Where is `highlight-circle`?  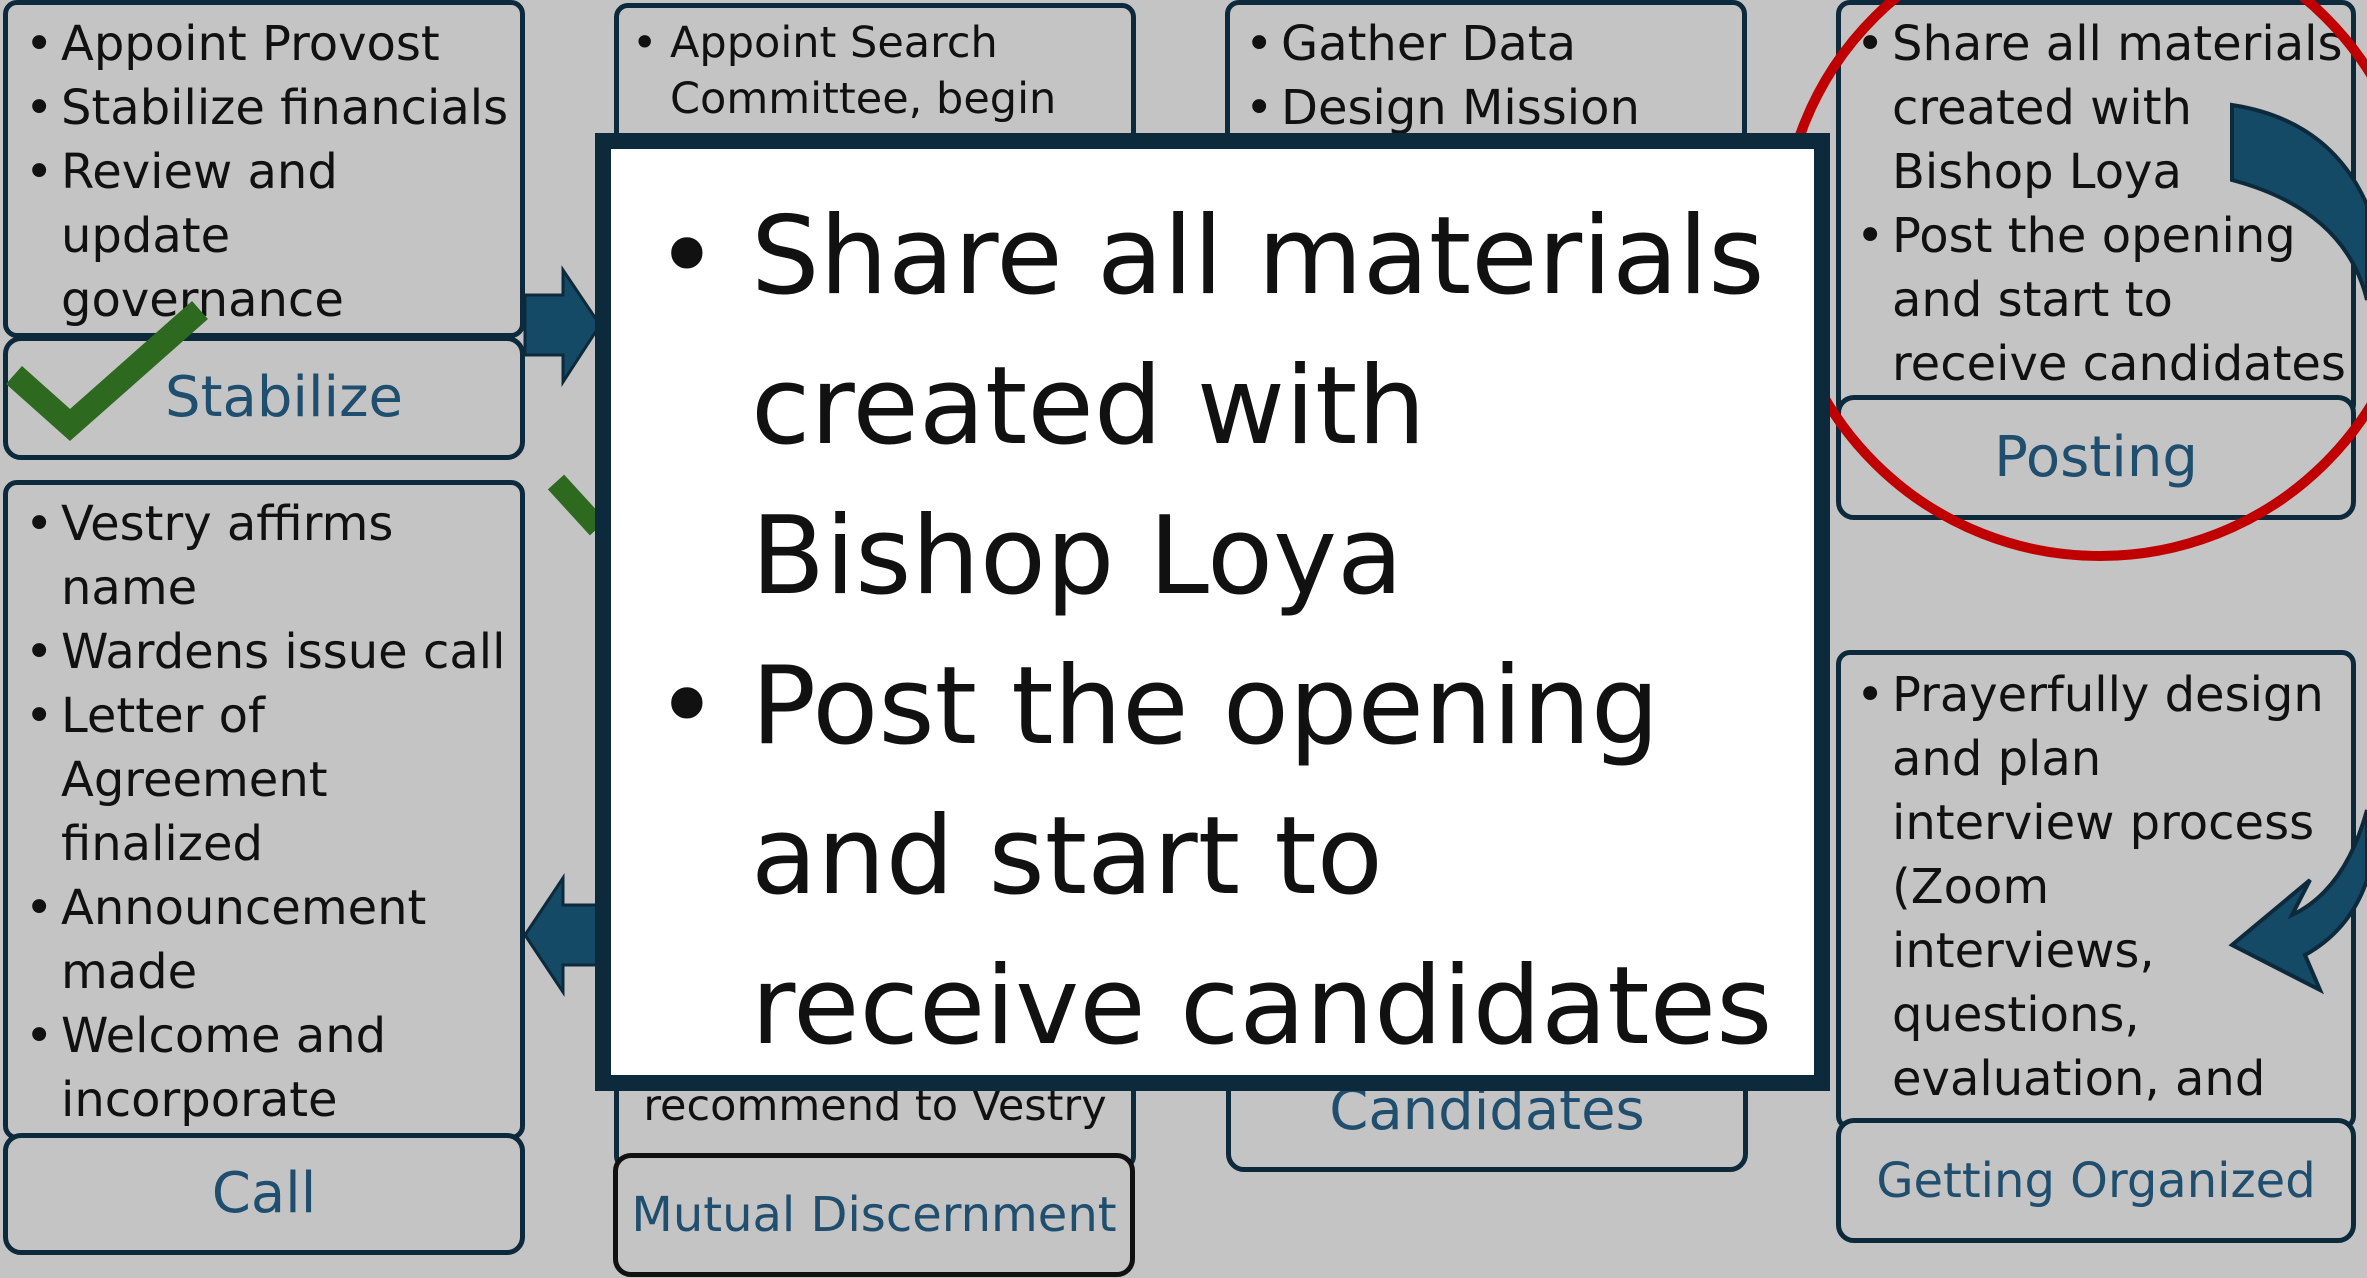
highlight-circle is located at coordinates (2072, 280).